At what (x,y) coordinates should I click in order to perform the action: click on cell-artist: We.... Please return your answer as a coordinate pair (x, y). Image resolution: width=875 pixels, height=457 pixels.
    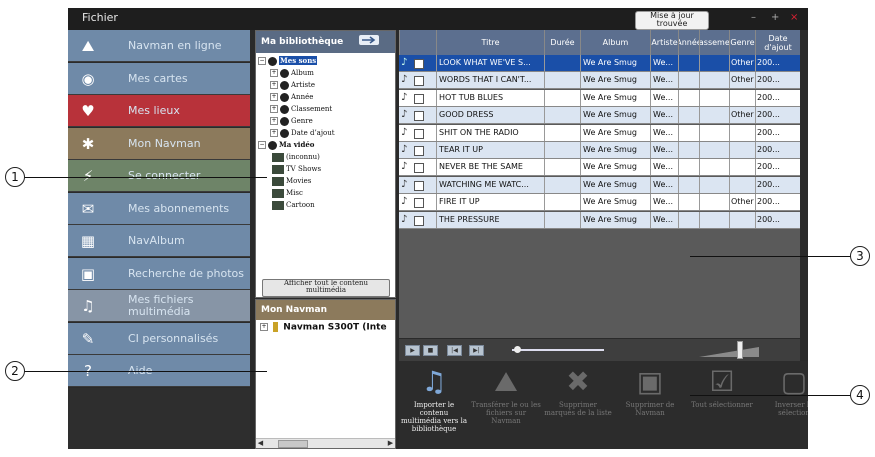
    Looking at the image, I should click on (664, 97).